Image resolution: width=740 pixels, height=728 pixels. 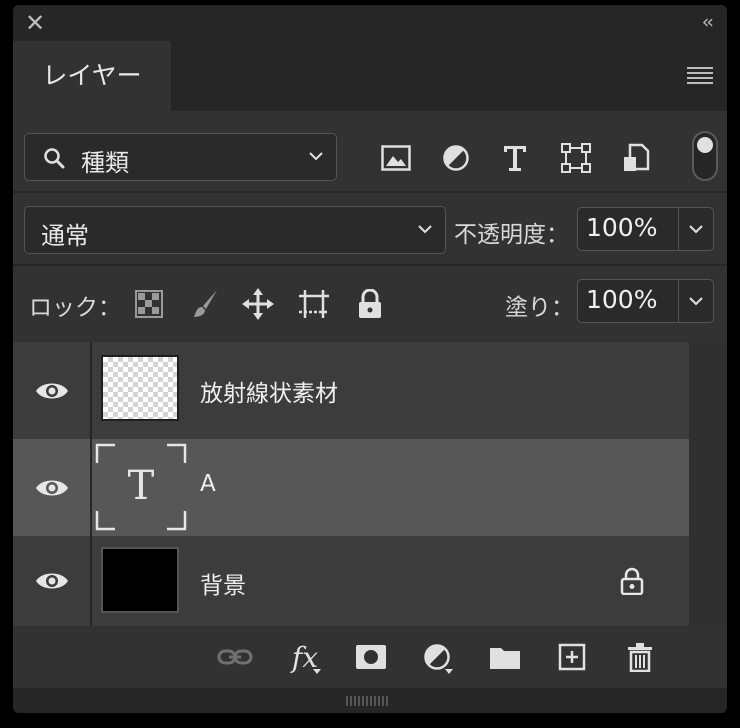 I want to click on layer-name: 放射線状素材, so click(x=269, y=391).